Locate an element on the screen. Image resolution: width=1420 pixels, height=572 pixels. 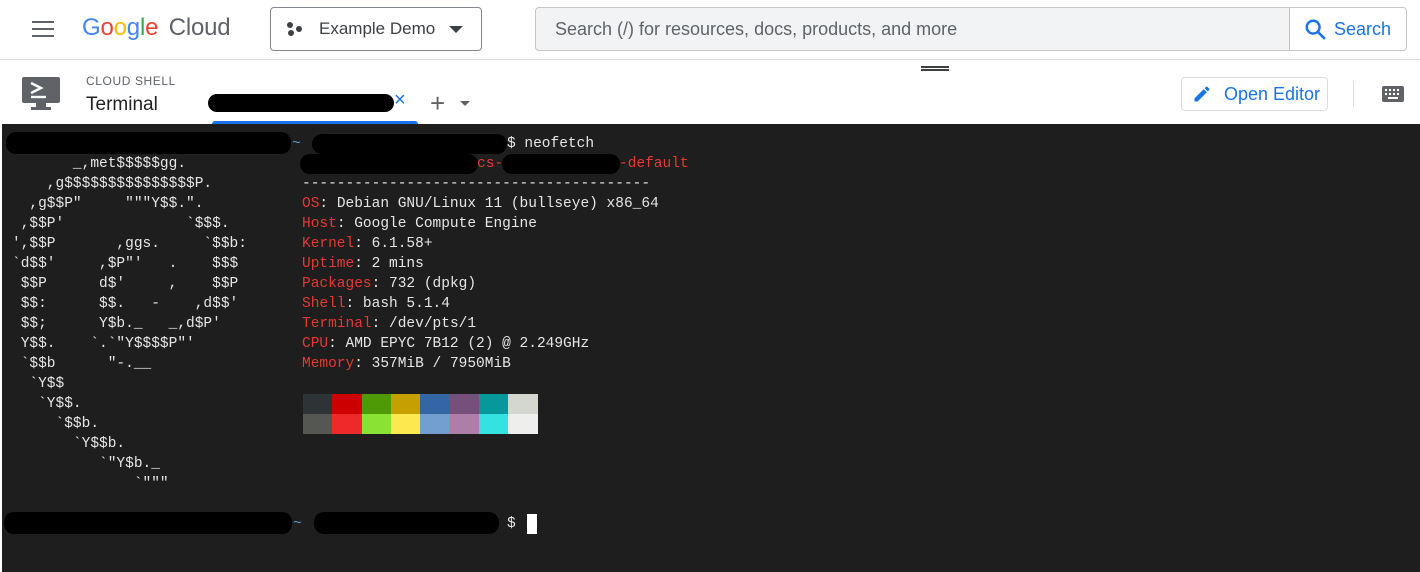
info-key: Host is located at coordinates (319, 224).